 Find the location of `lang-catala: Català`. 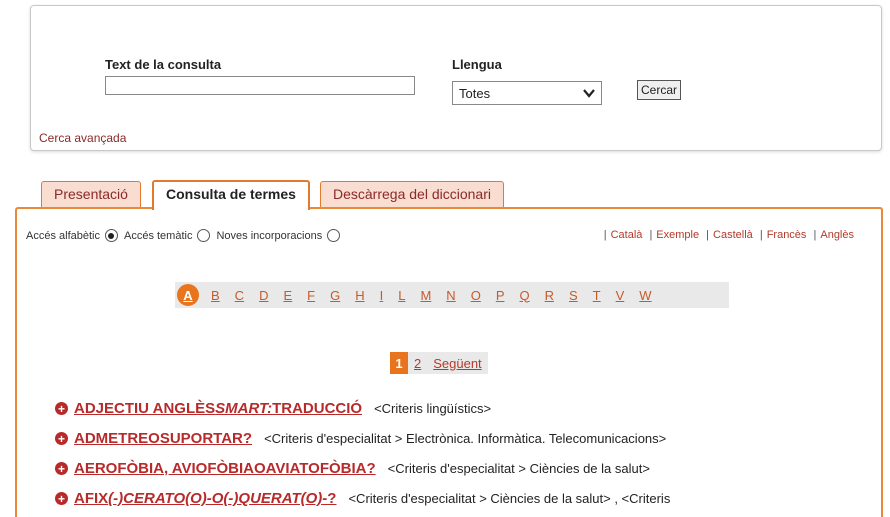

lang-catala: Català is located at coordinates (627, 235).